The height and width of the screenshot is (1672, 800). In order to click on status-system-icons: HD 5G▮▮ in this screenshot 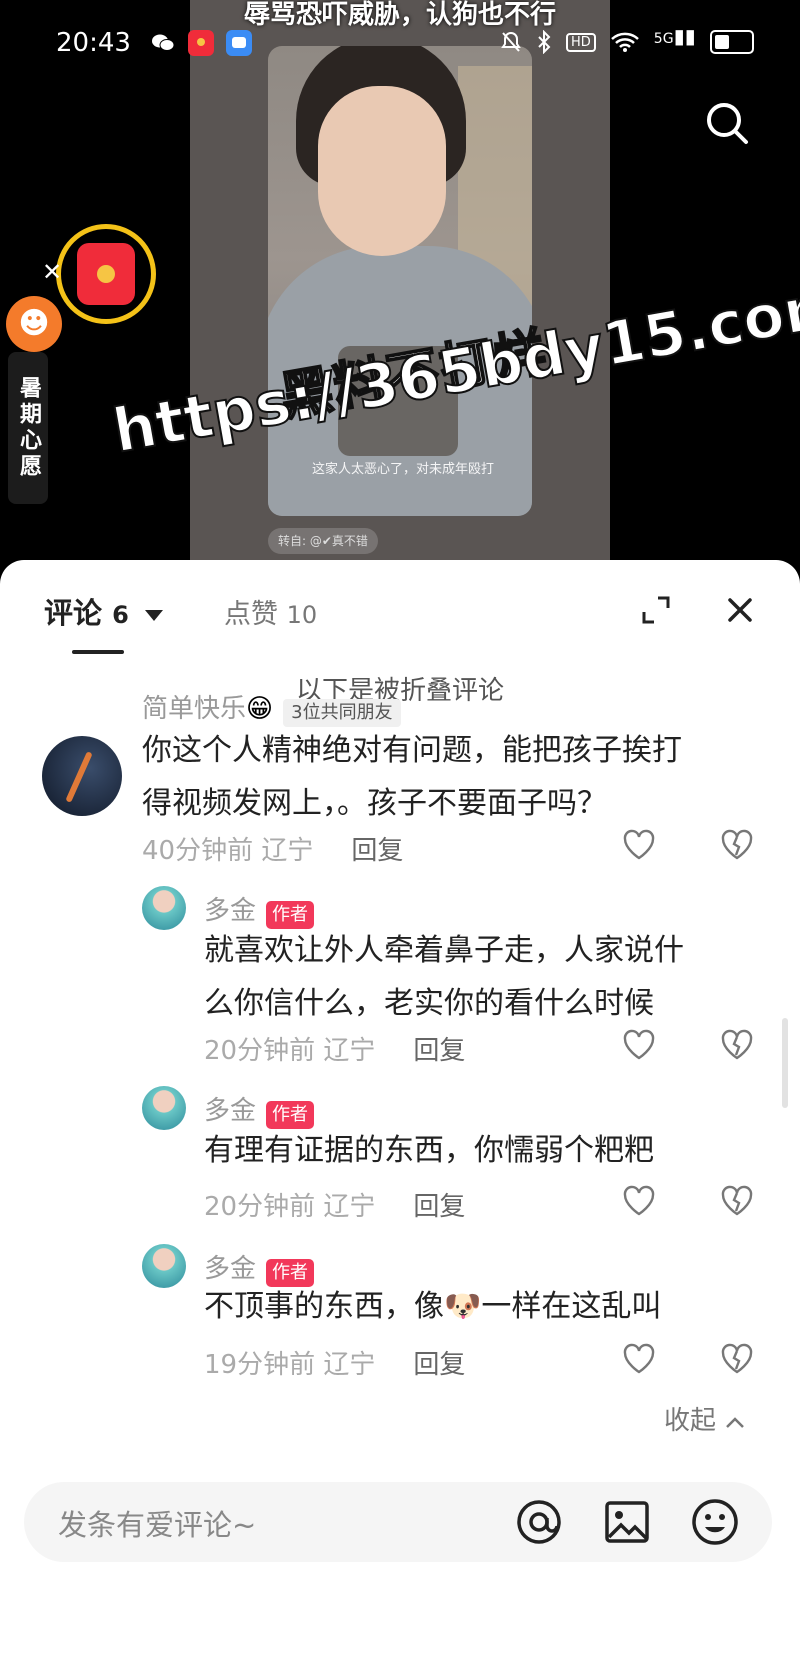, I will do `click(627, 39)`.